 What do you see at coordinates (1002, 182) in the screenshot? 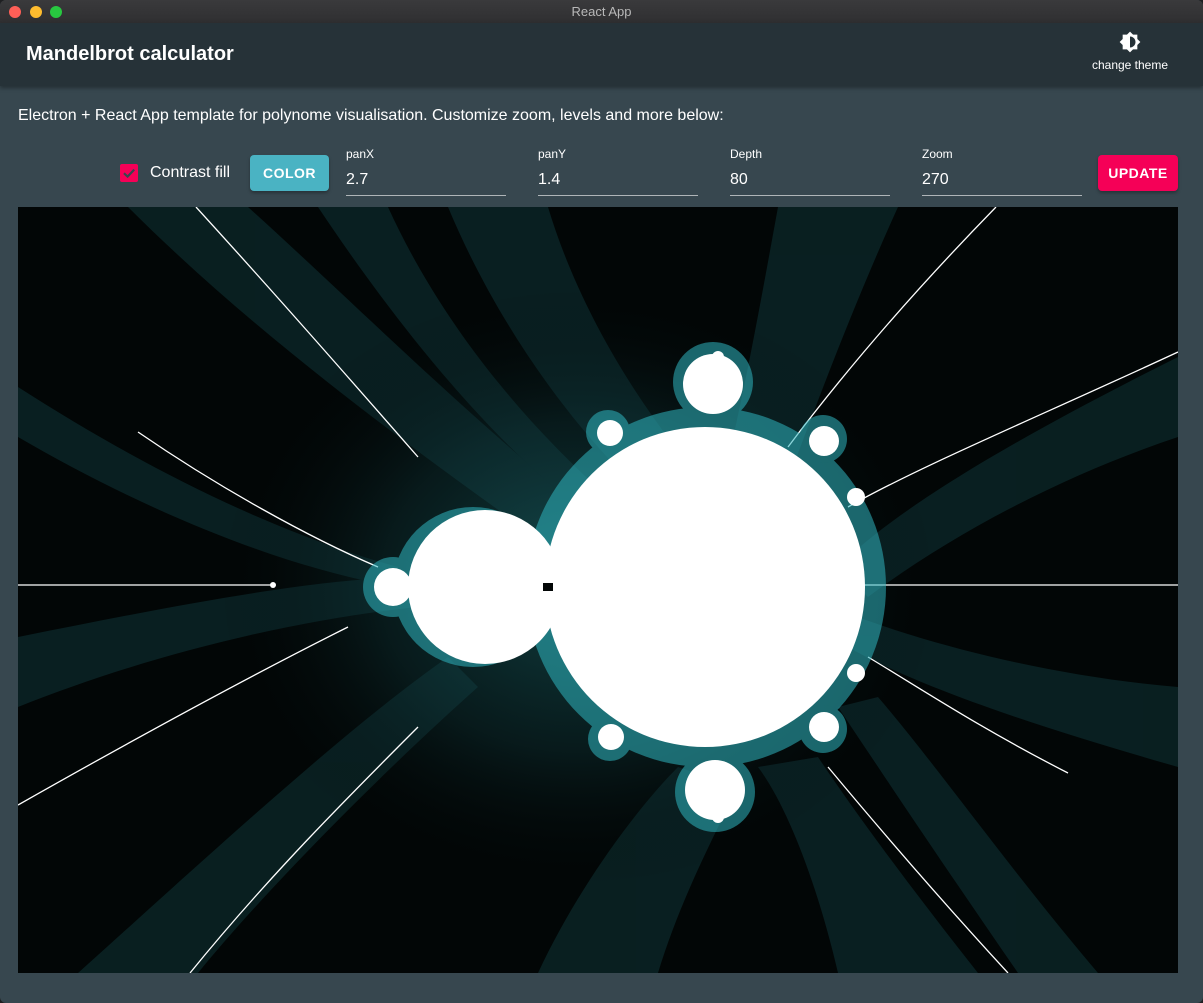
I see `zoom-input` at bounding box center [1002, 182].